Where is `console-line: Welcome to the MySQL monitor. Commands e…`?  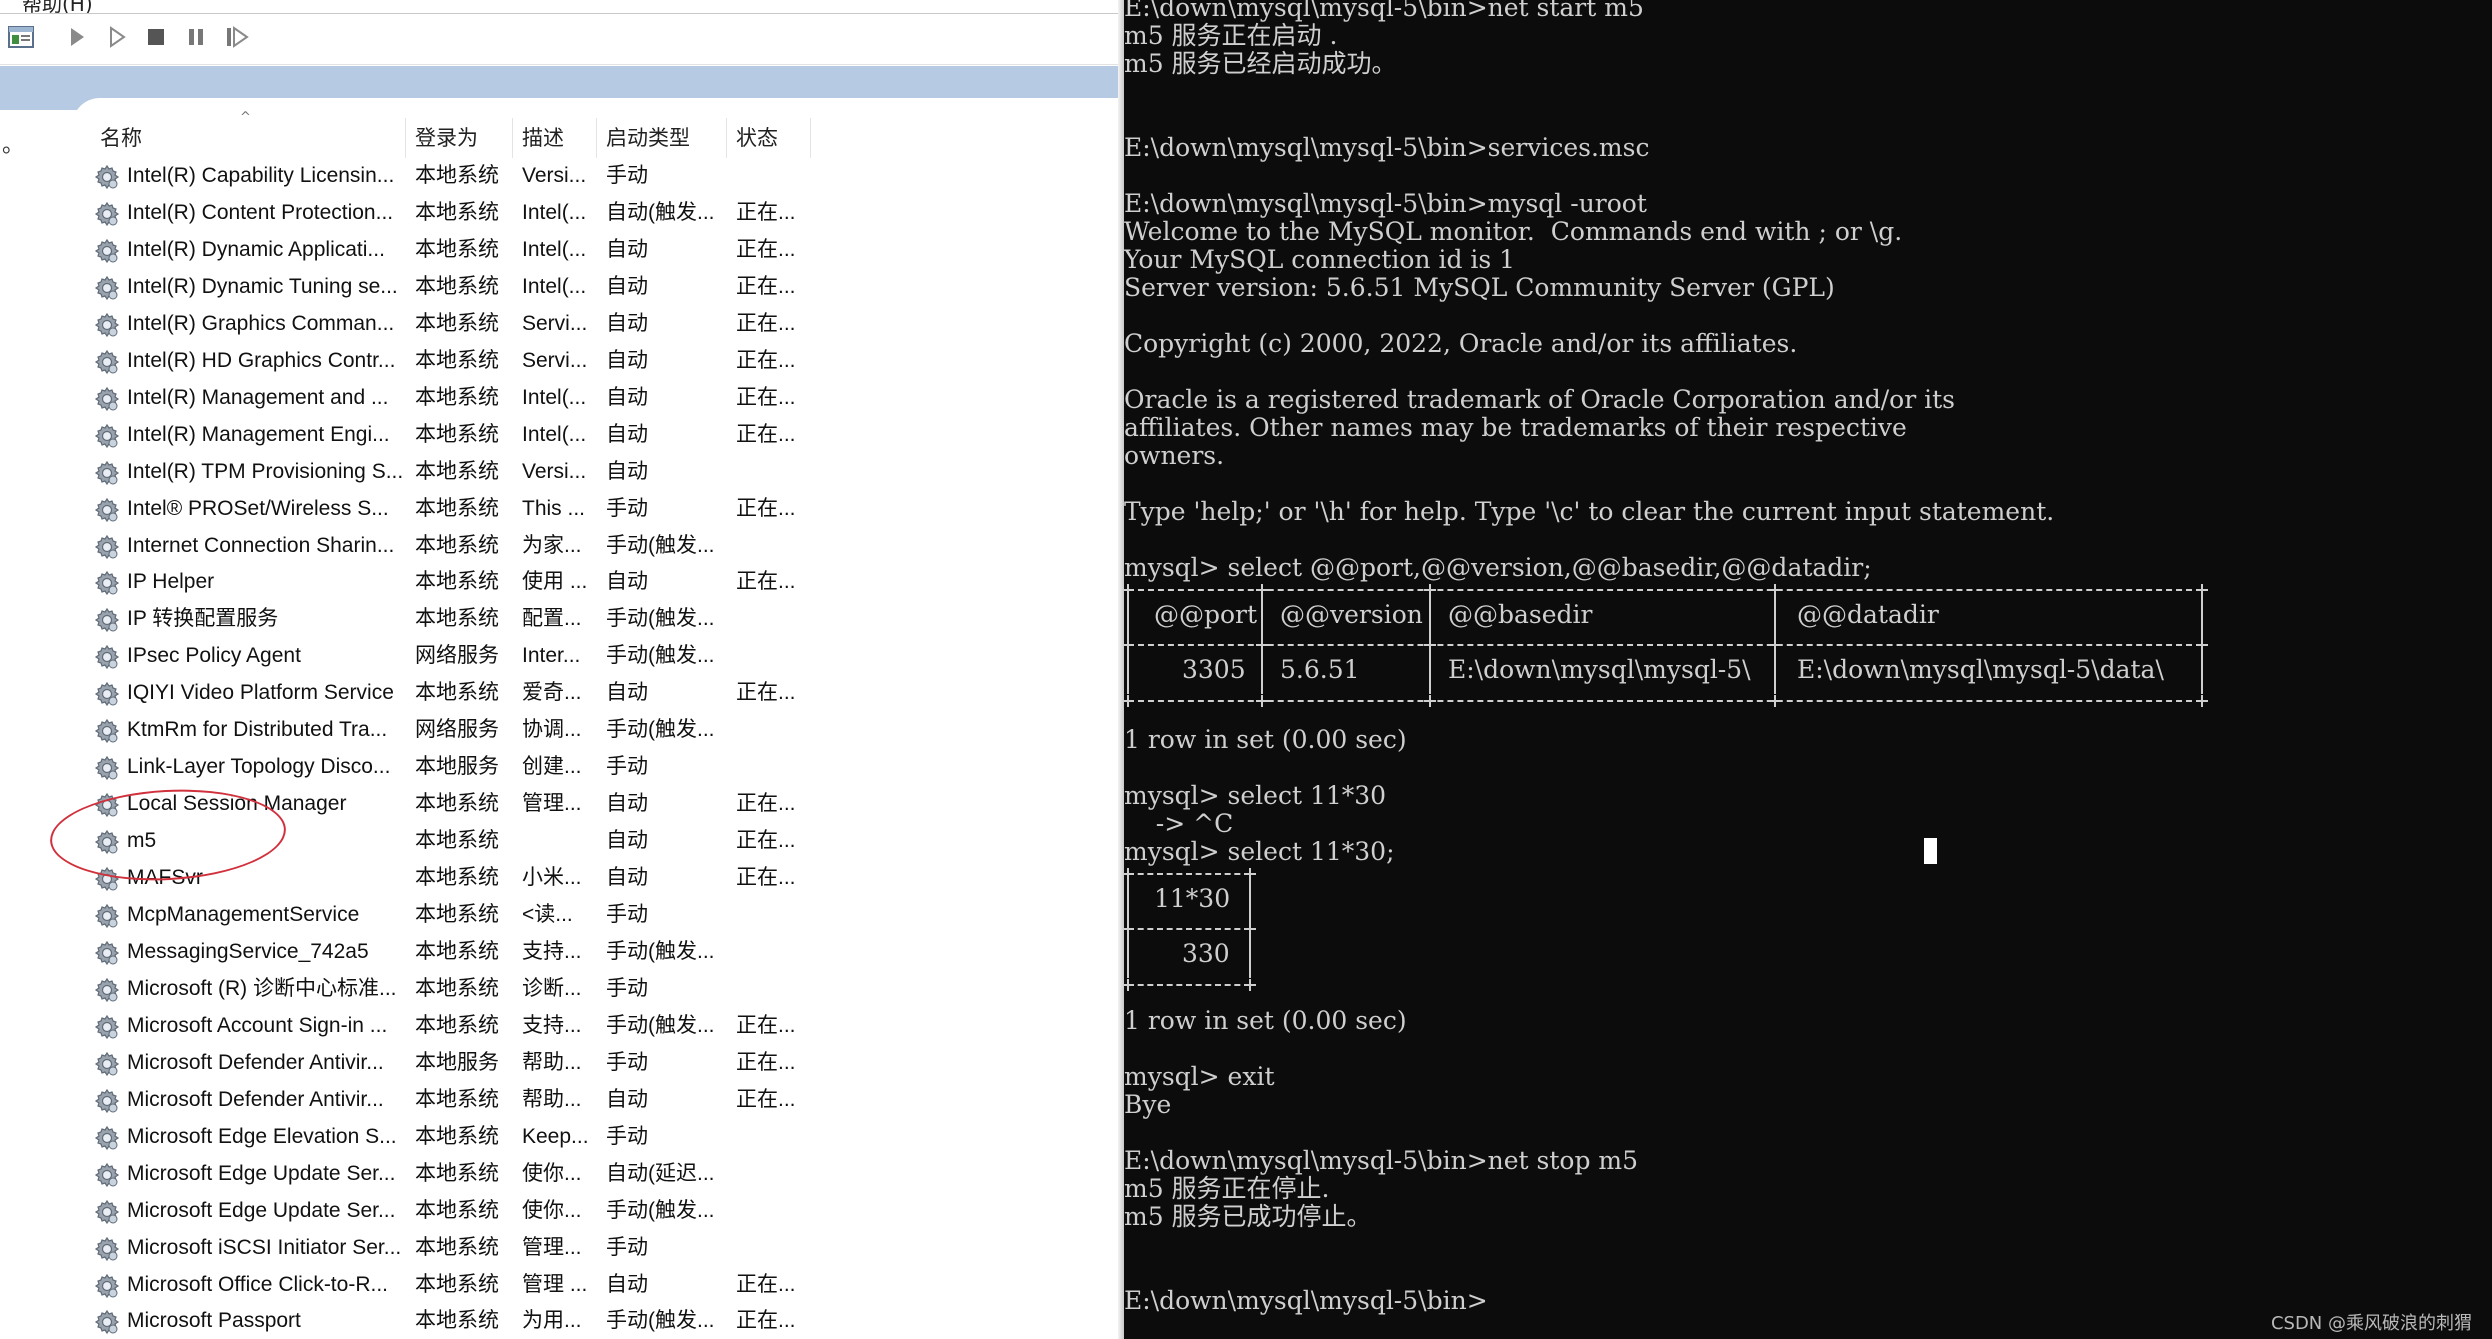 console-line: Welcome to the MySQL monitor. Commands e… is located at coordinates (1513, 231).